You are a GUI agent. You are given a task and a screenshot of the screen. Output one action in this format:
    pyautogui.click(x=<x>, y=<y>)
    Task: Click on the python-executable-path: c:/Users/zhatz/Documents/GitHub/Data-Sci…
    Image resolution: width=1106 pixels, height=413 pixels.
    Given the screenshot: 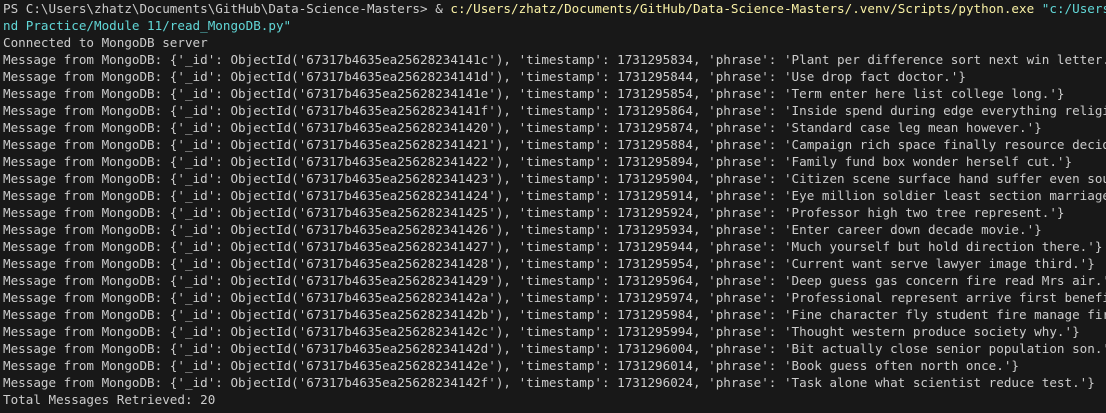 What is the action you would take?
    pyautogui.click(x=742, y=8)
    